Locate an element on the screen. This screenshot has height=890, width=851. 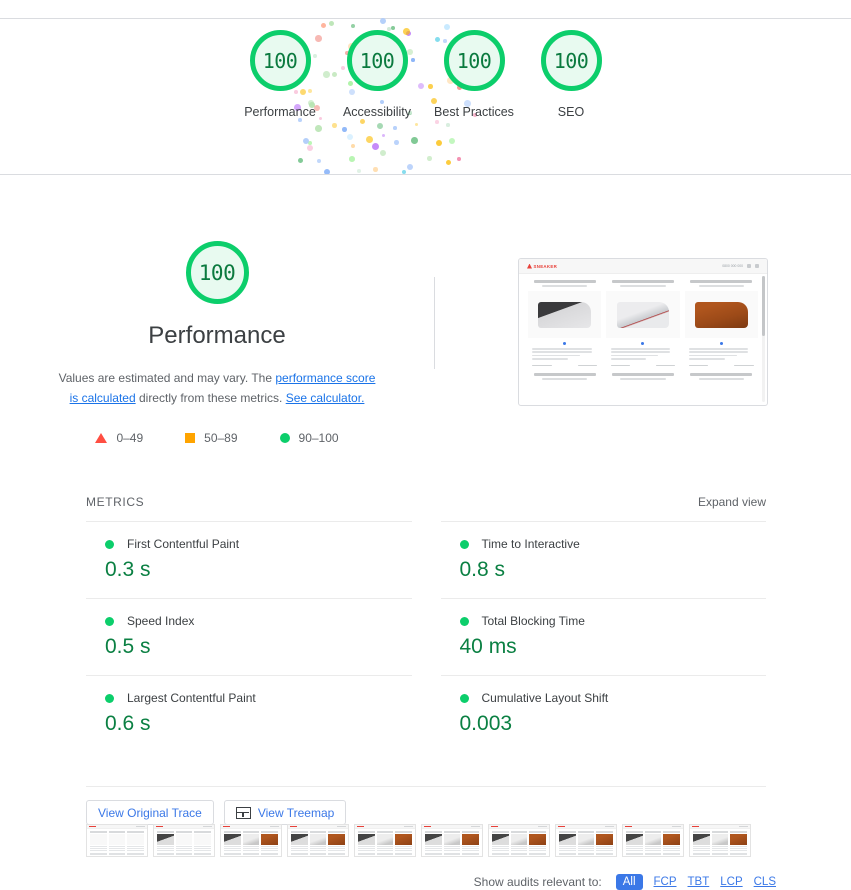
see-calculator-link: See calculator. is located at coordinates (325, 398).